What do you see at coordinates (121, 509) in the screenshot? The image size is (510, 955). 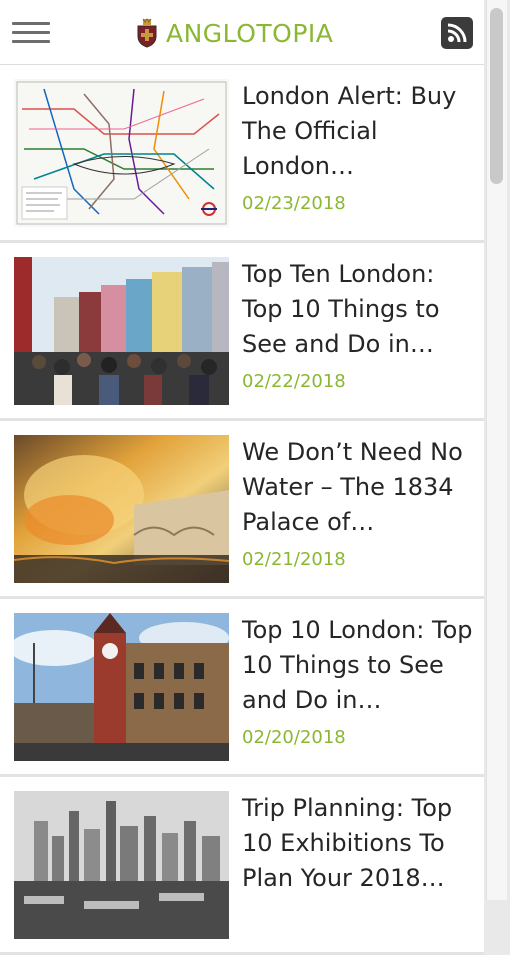 I see `article-thumbnail-palace-fire` at bounding box center [121, 509].